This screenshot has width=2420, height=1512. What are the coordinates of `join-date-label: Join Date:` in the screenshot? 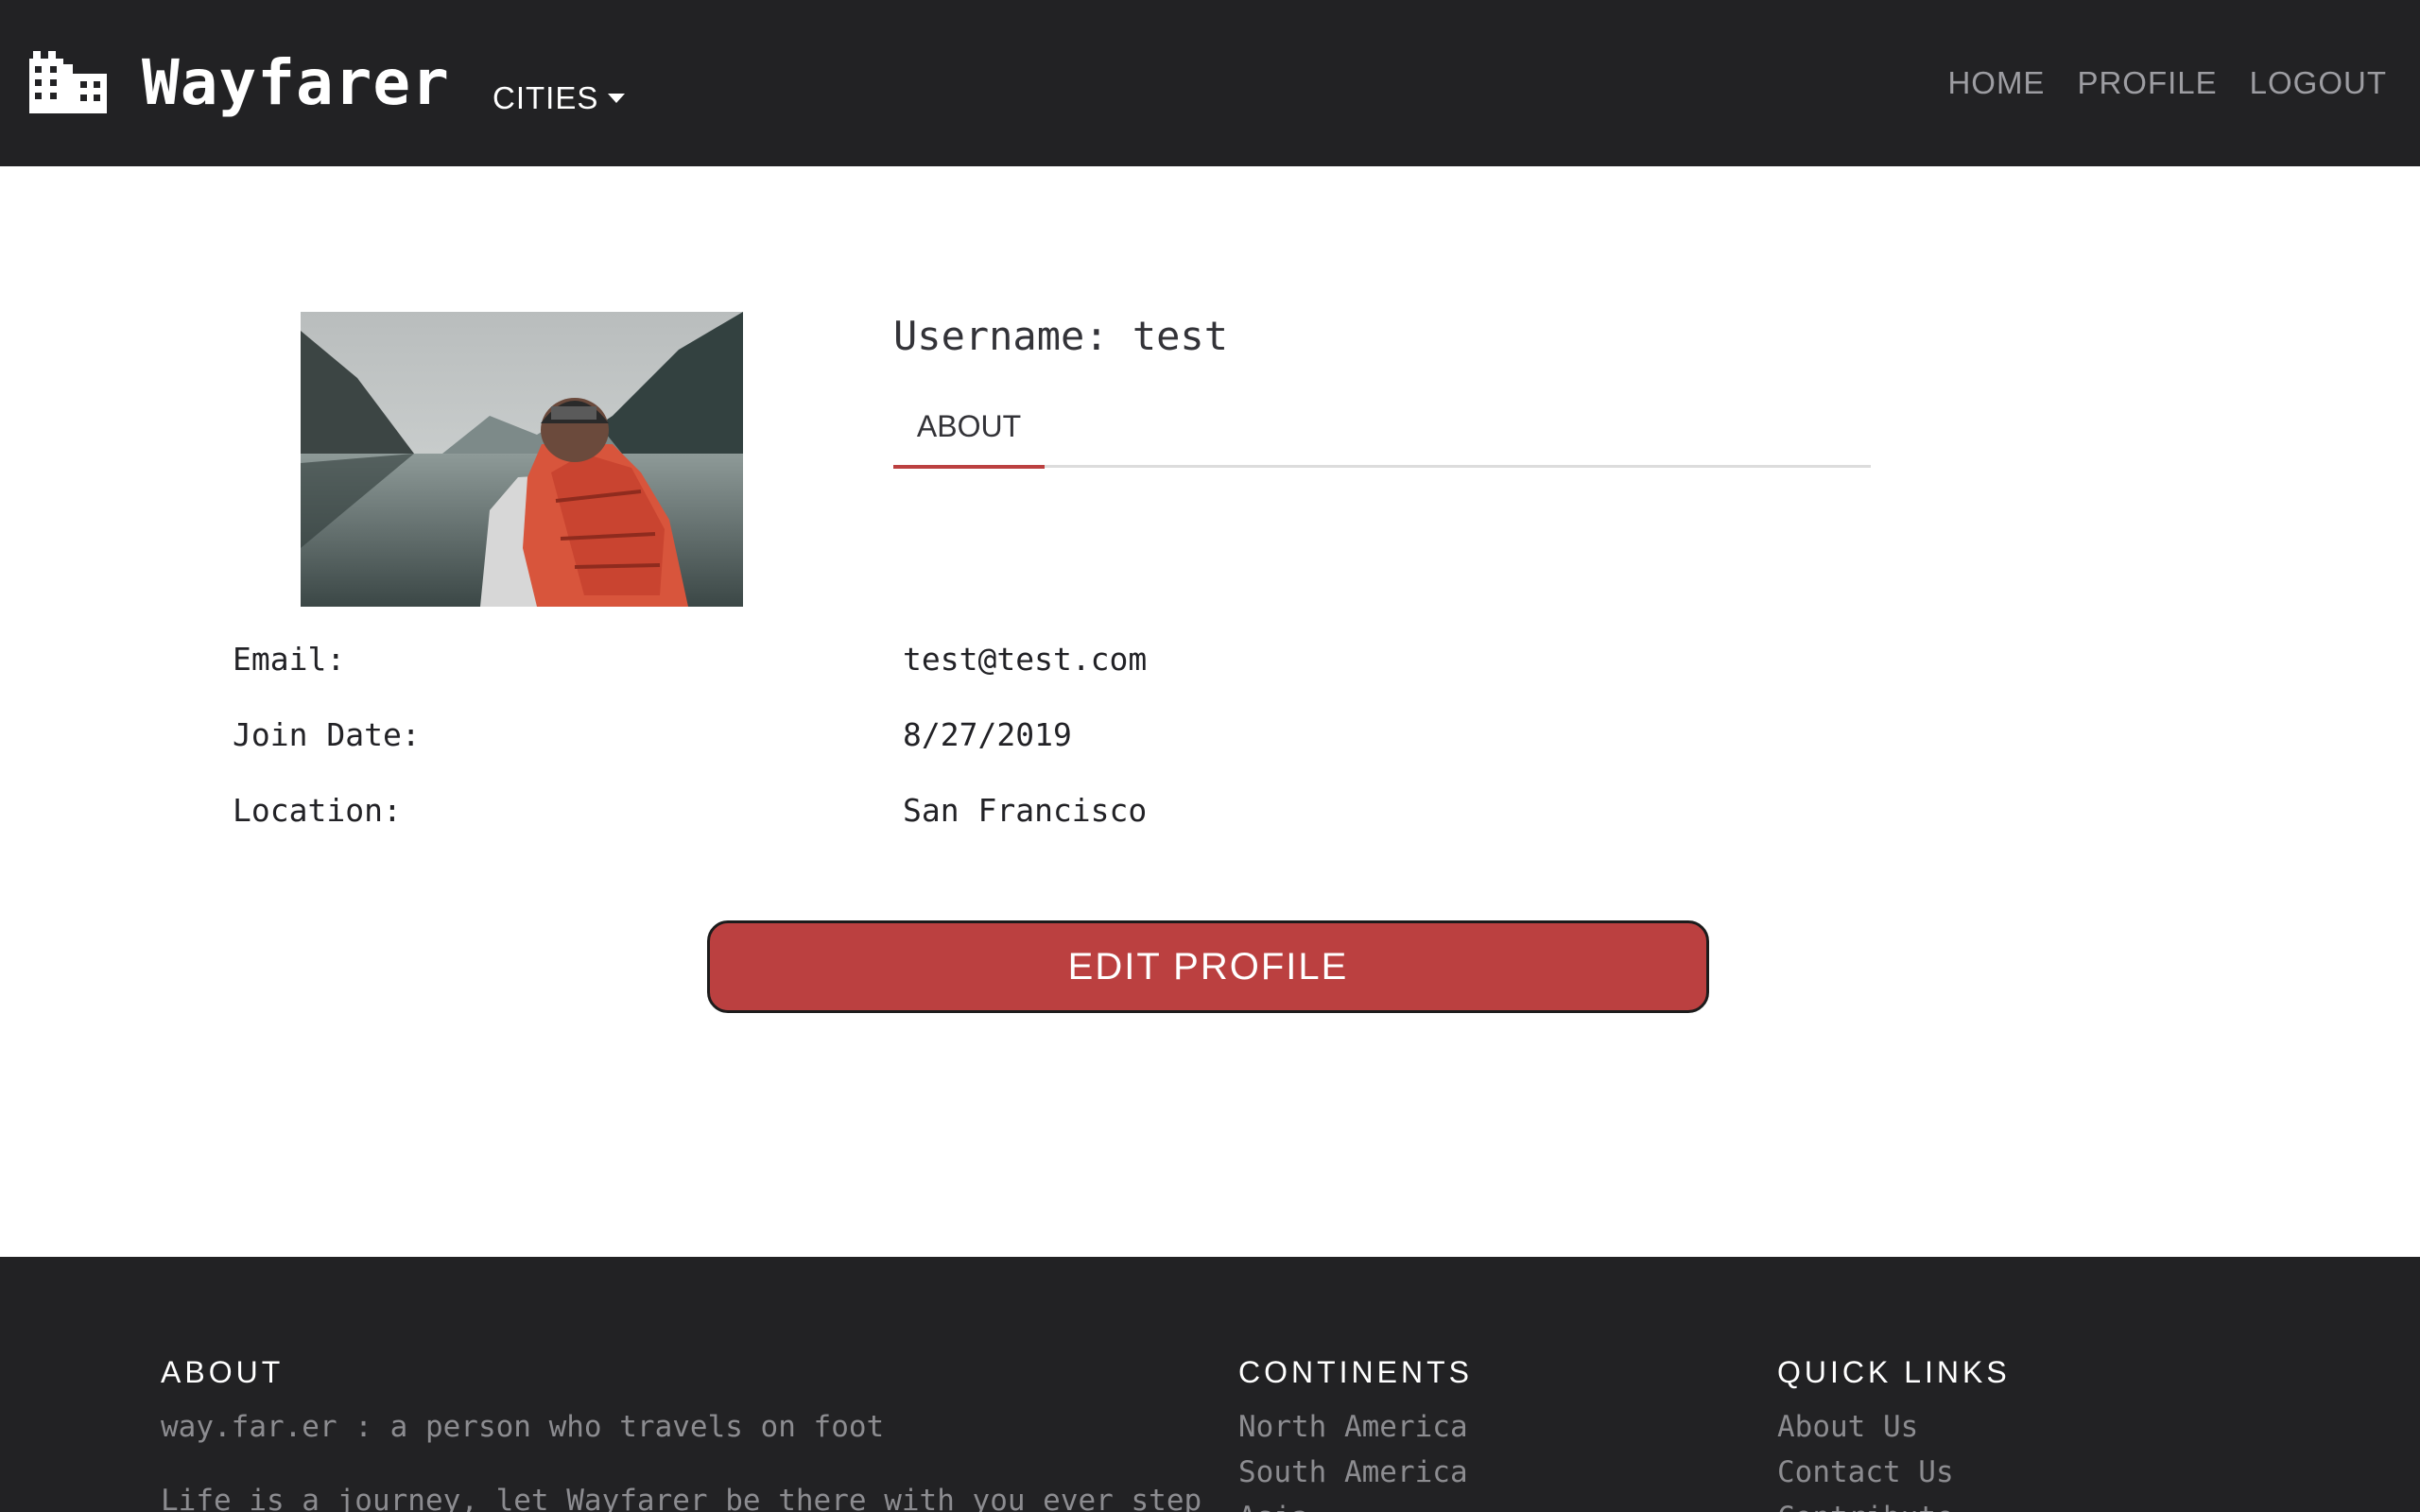 It's located at (327, 734).